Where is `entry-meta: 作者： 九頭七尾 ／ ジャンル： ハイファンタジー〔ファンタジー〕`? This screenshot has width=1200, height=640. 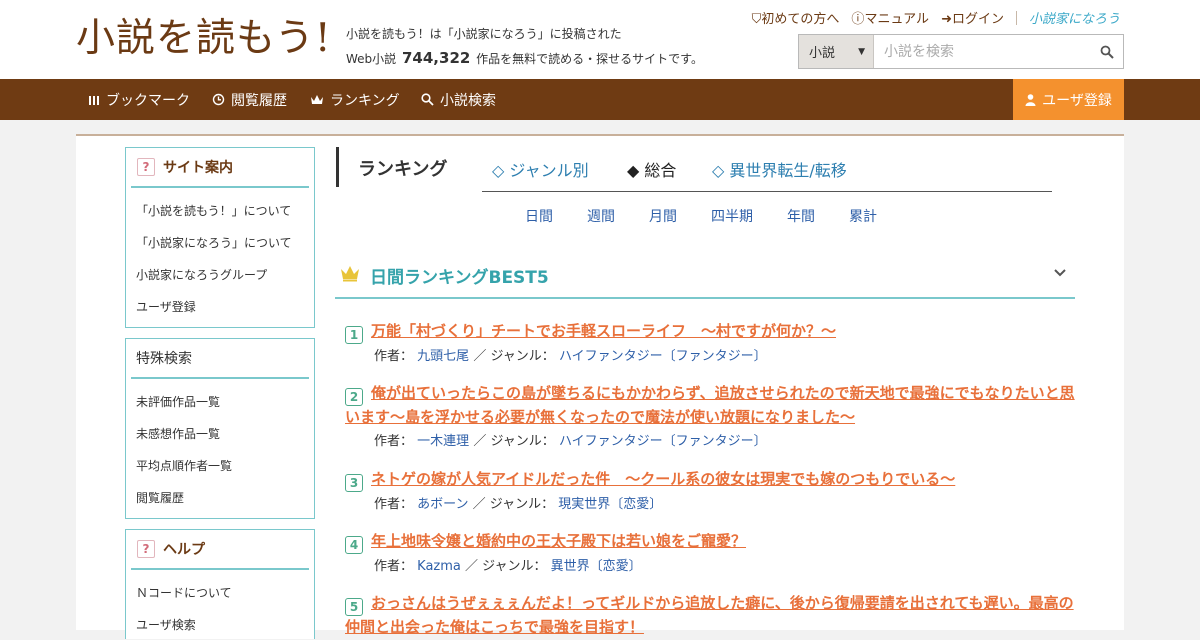
entry-meta: 作者： 九頭七尾 ／ ジャンル： ハイファンタジー〔ファンタジー〕 is located at coordinates (570, 356).